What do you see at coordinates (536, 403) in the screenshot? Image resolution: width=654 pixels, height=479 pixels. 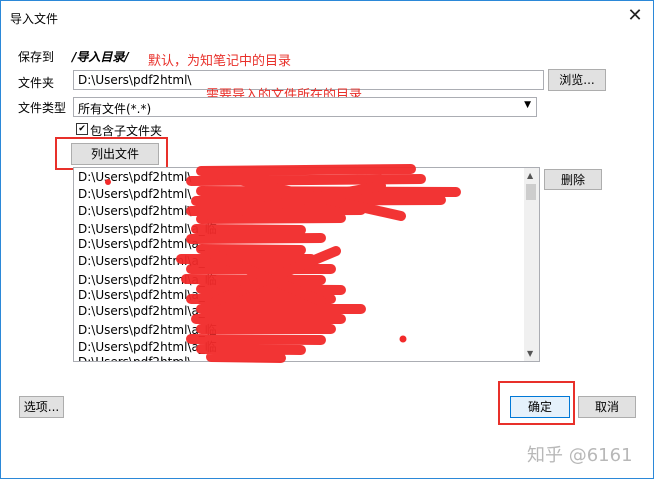 I see `highlight-ok` at bounding box center [536, 403].